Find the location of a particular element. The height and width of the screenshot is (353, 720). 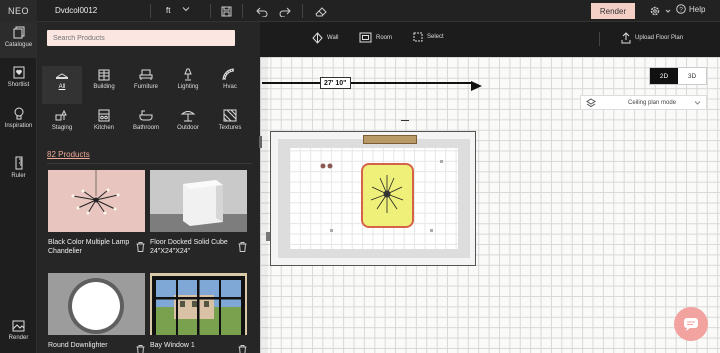

category-label: Textures is located at coordinates (230, 128).